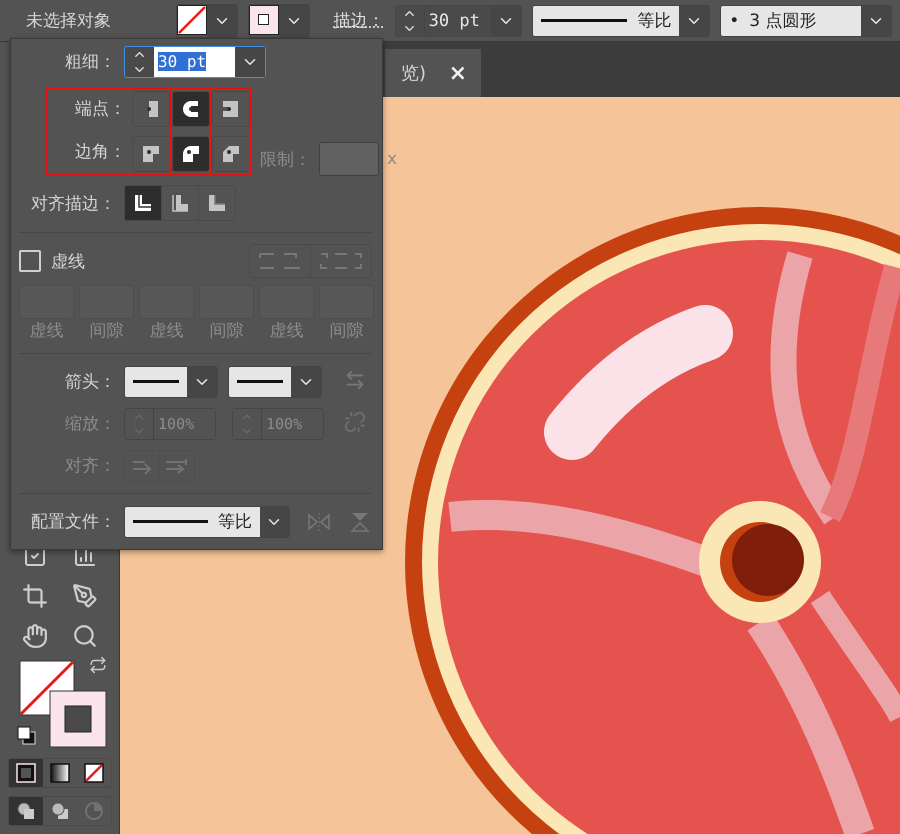 This screenshot has width=900, height=834. What do you see at coordinates (359, 20) in the screenshot?
I see `stroke-link: 描边：` at bounding box center [359, 20].